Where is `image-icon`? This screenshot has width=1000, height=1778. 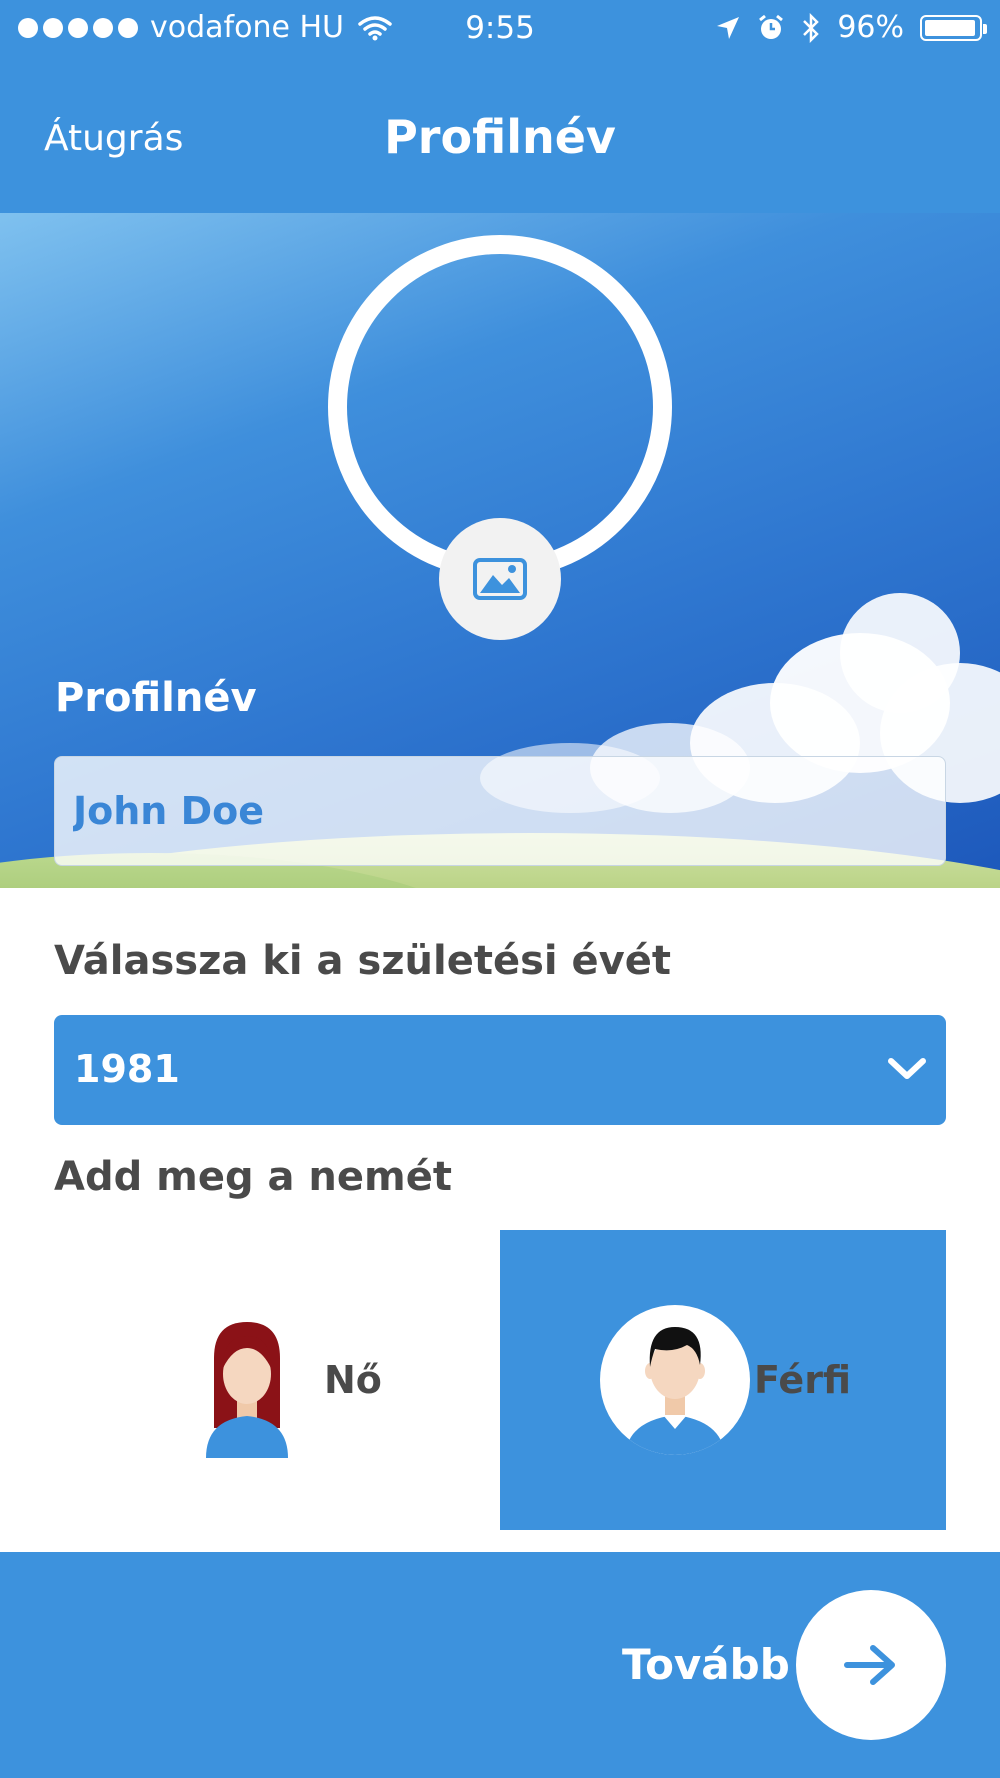
image-icon is located at coordinates (500, 579).